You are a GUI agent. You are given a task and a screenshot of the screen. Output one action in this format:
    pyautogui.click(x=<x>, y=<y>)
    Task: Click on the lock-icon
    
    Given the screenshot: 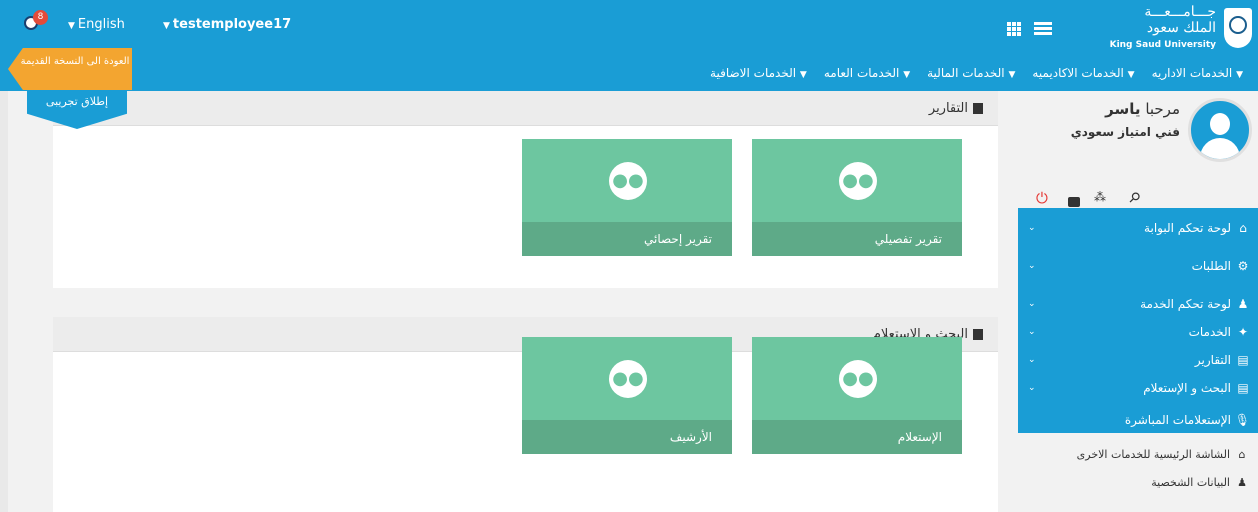 What is the action you would take?
    pyautogui.click(x=1074, y=202)
    